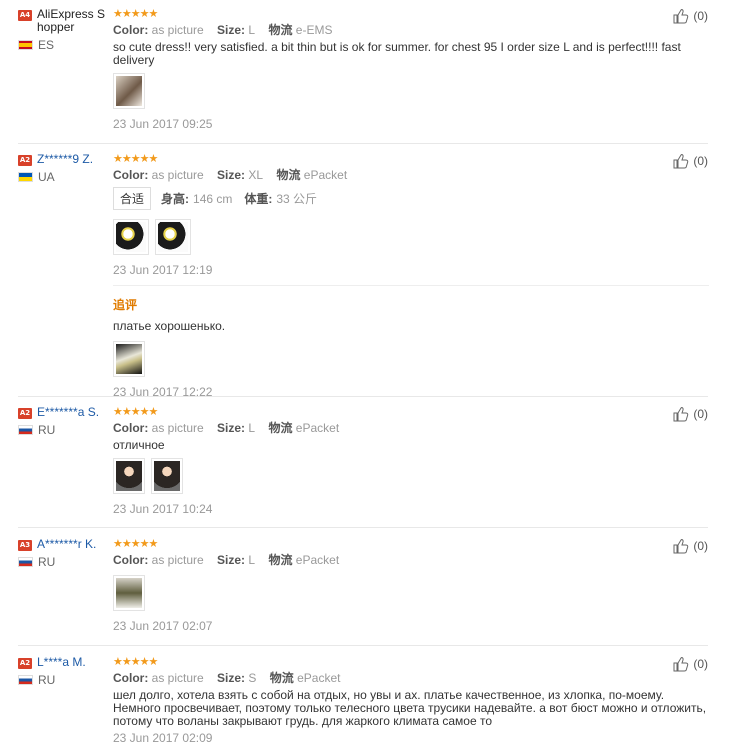 The width and height of the screenshot is (738, 745). What do you see at coordinates (62, 177) in the screenshot?
I see `reviewer-country: UA` at bounding box center [62, 177].